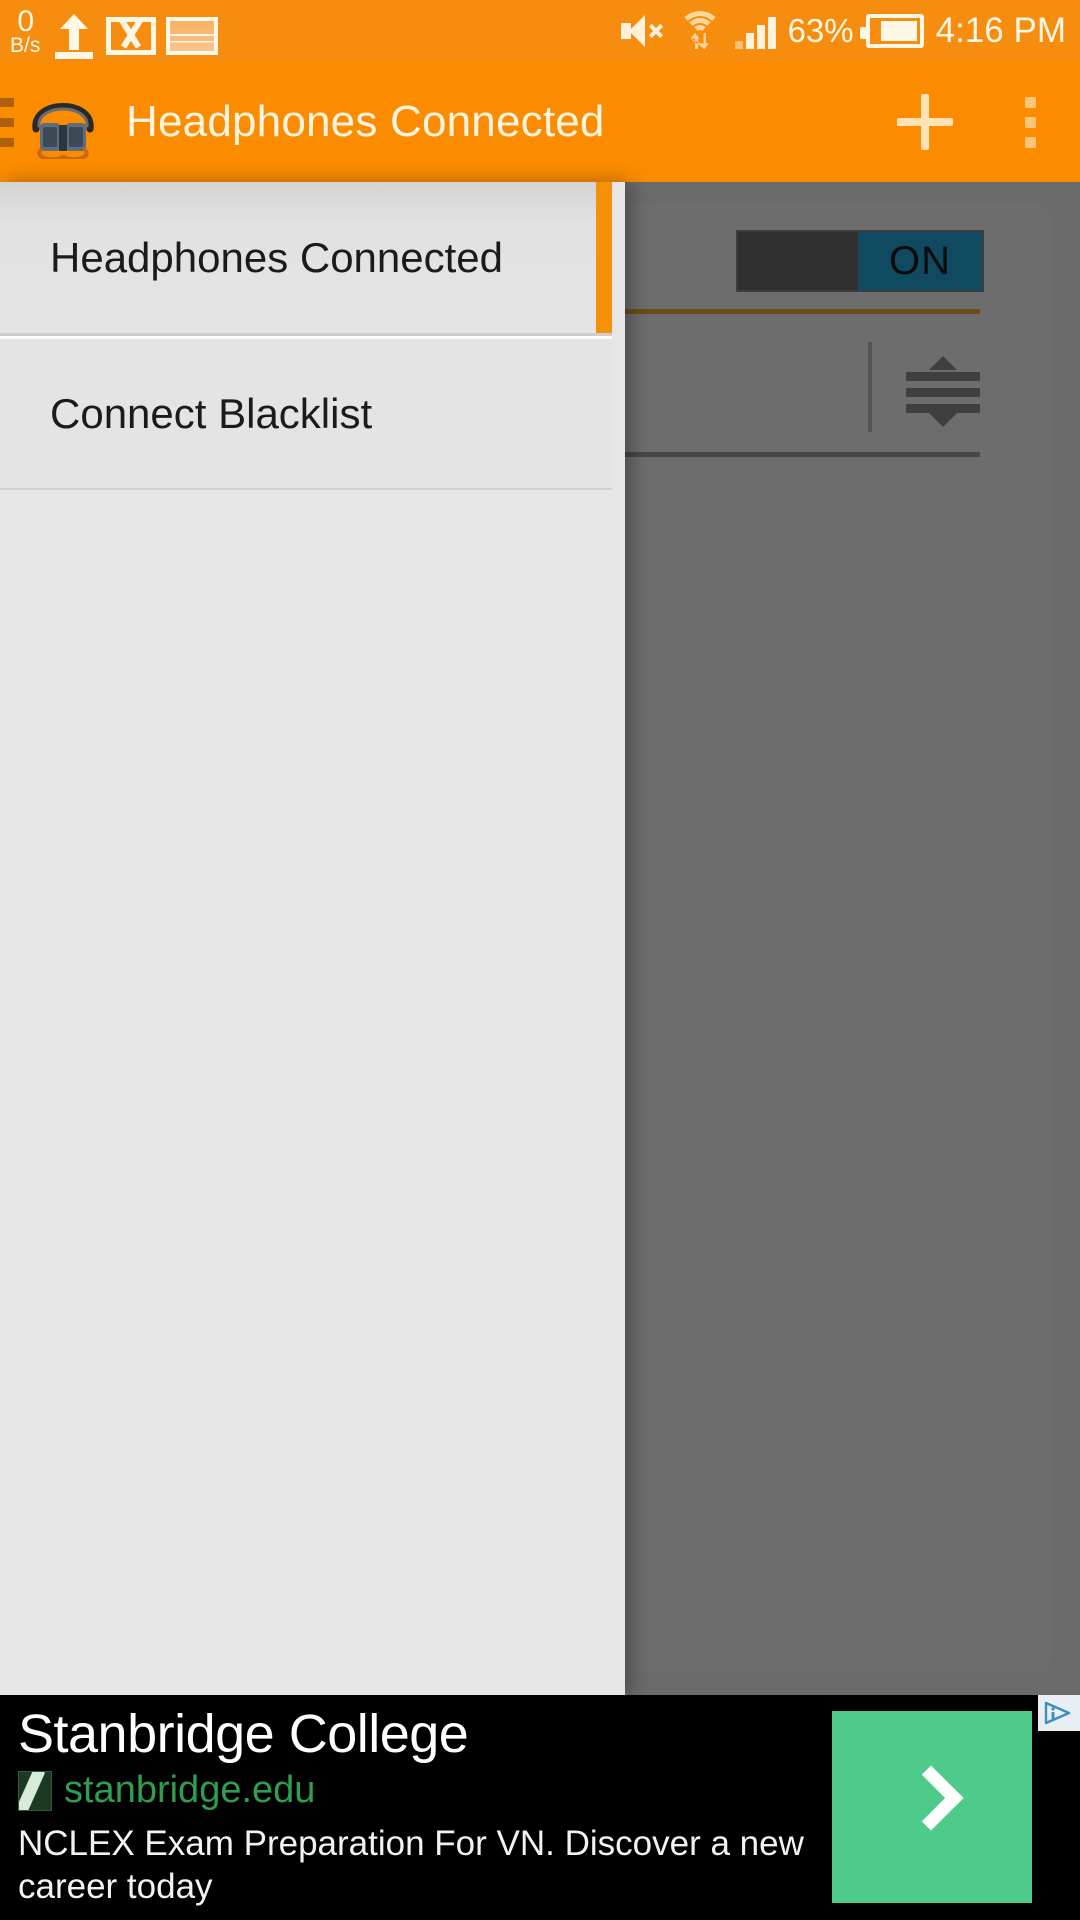  Describe the element at coordinates (943, 388) in the screenshot. I see `reorder-handle-icon` at that location.